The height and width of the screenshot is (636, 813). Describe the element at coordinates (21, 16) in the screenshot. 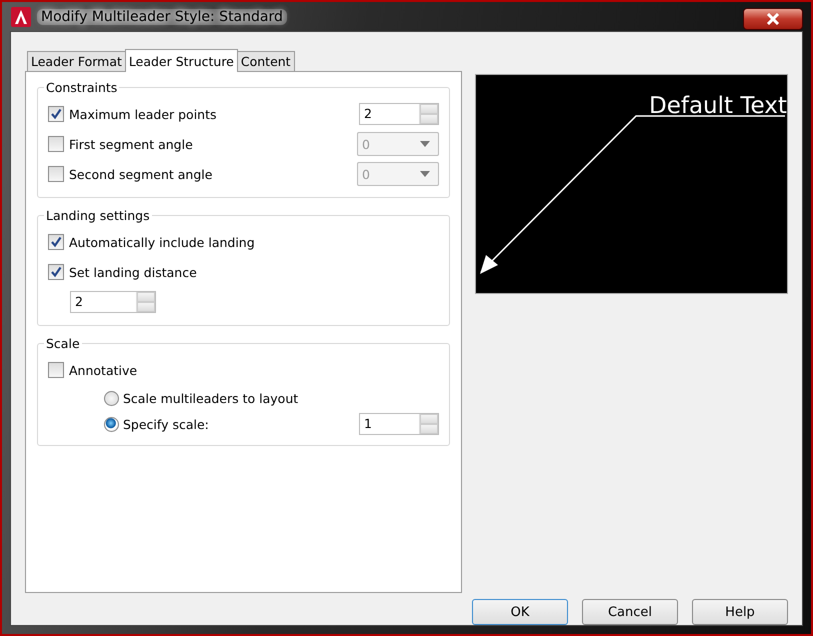

I see `app-logo-icon` at that location.